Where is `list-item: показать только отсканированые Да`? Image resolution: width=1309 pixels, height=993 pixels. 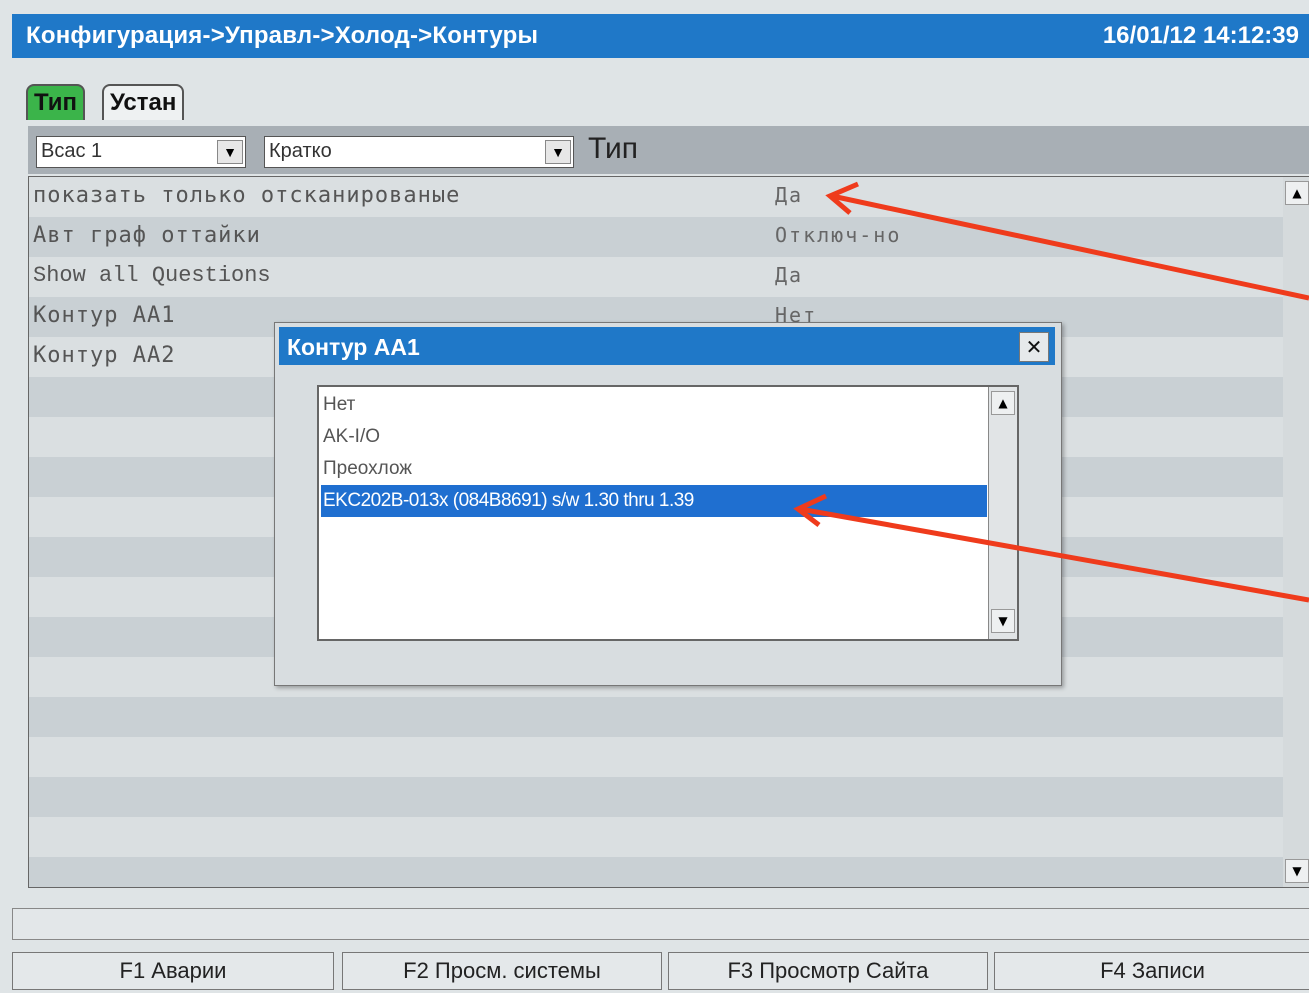 list-item: показать только отсканированые Да is located at coordinates (656, 197).